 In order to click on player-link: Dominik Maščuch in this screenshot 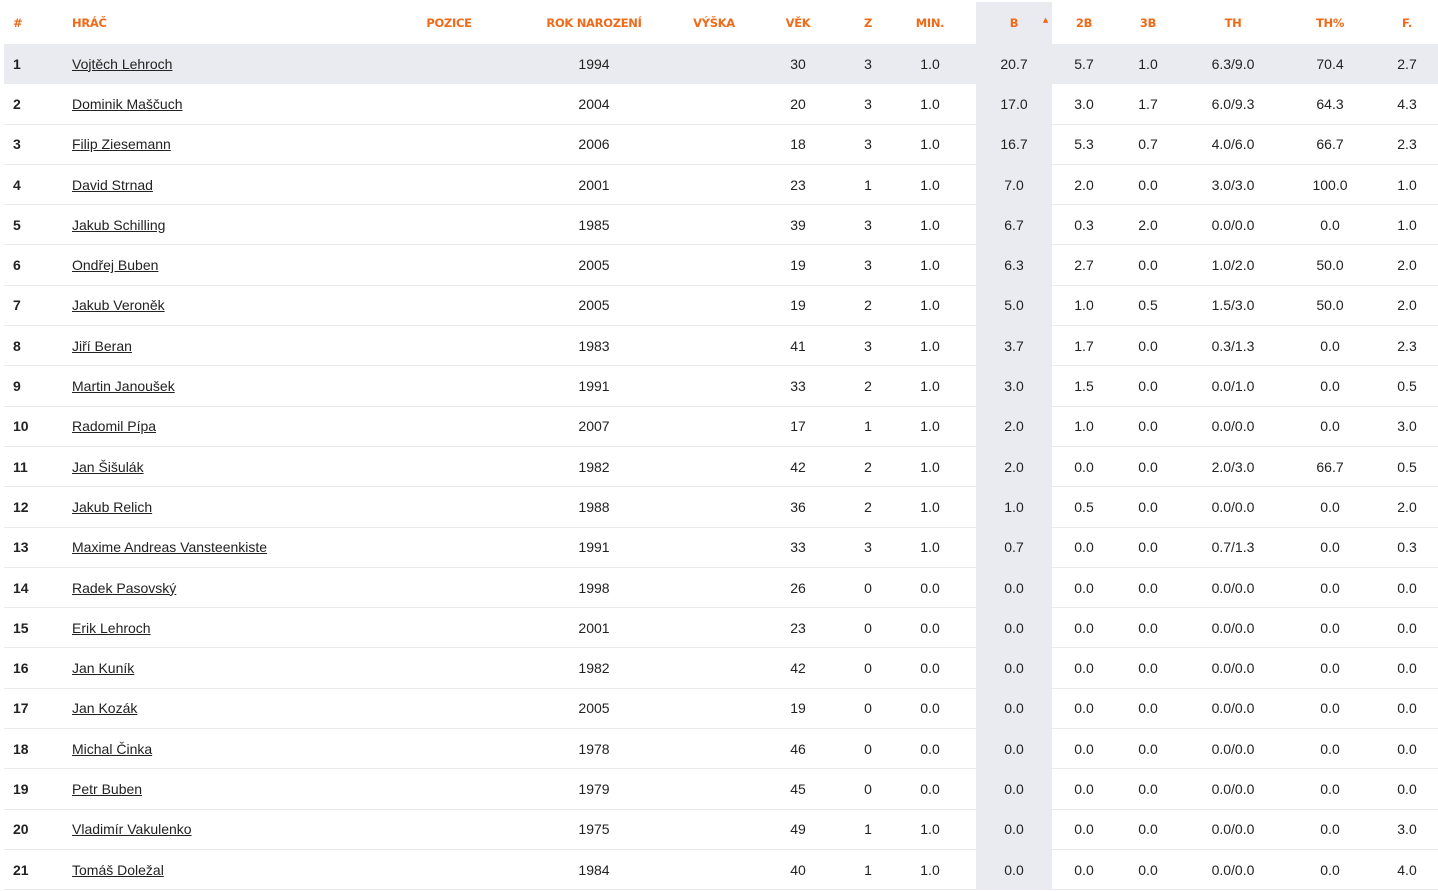, I will do `click(127, 104)`.